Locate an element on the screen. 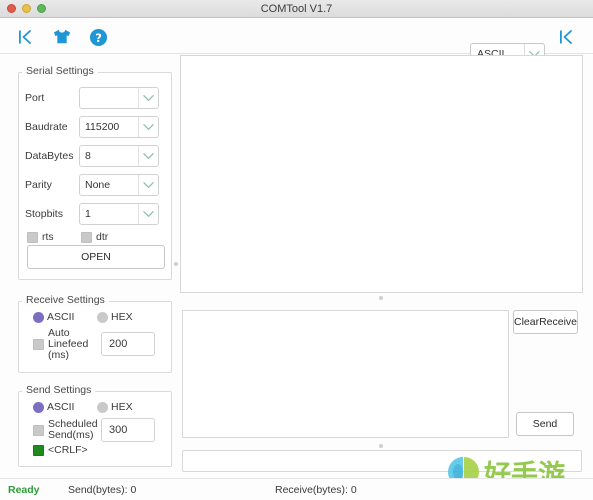 The height and width of the screenshot is (500, 593). status-send-bytes: Send(bytes): 0 is located at coordinates (102, 490).